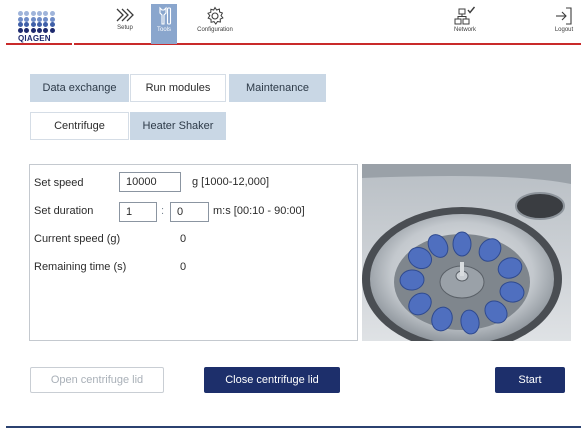 This screenshot has height=431, width=587. Describe the element at coordinates (464, 30) in the screenshot. I see `nav-network-label: Network` at that location.